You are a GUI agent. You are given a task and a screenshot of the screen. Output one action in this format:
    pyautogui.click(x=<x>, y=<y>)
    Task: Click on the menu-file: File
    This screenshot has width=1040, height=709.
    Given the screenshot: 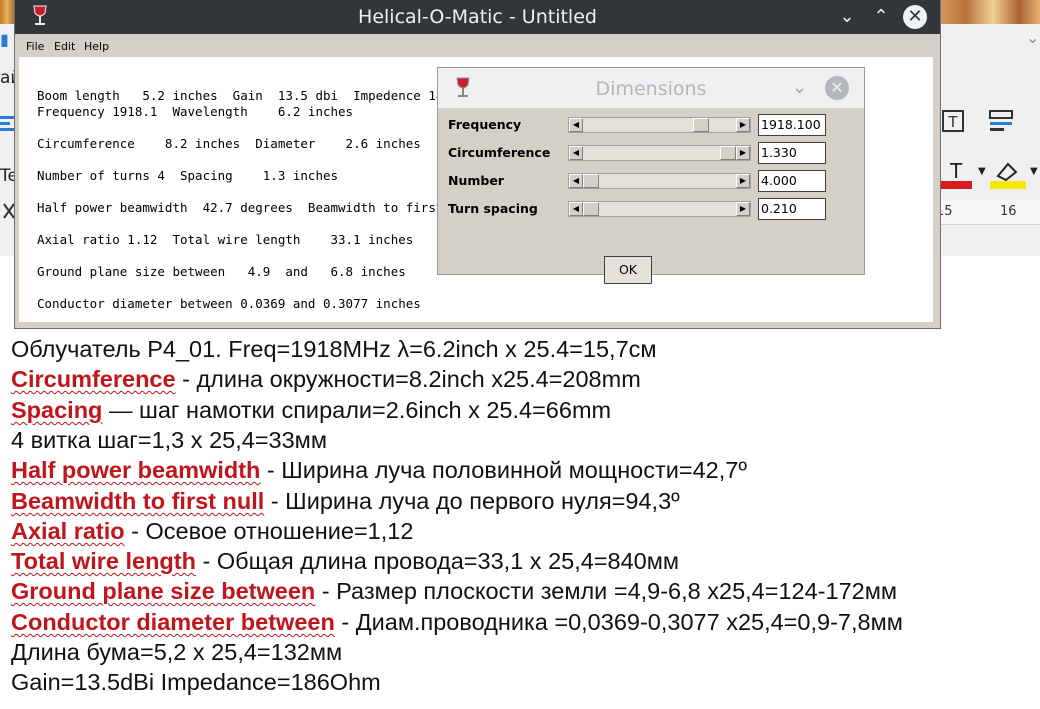 What is the action you would take?
    pyautogui.click(x=35, y=46)
    